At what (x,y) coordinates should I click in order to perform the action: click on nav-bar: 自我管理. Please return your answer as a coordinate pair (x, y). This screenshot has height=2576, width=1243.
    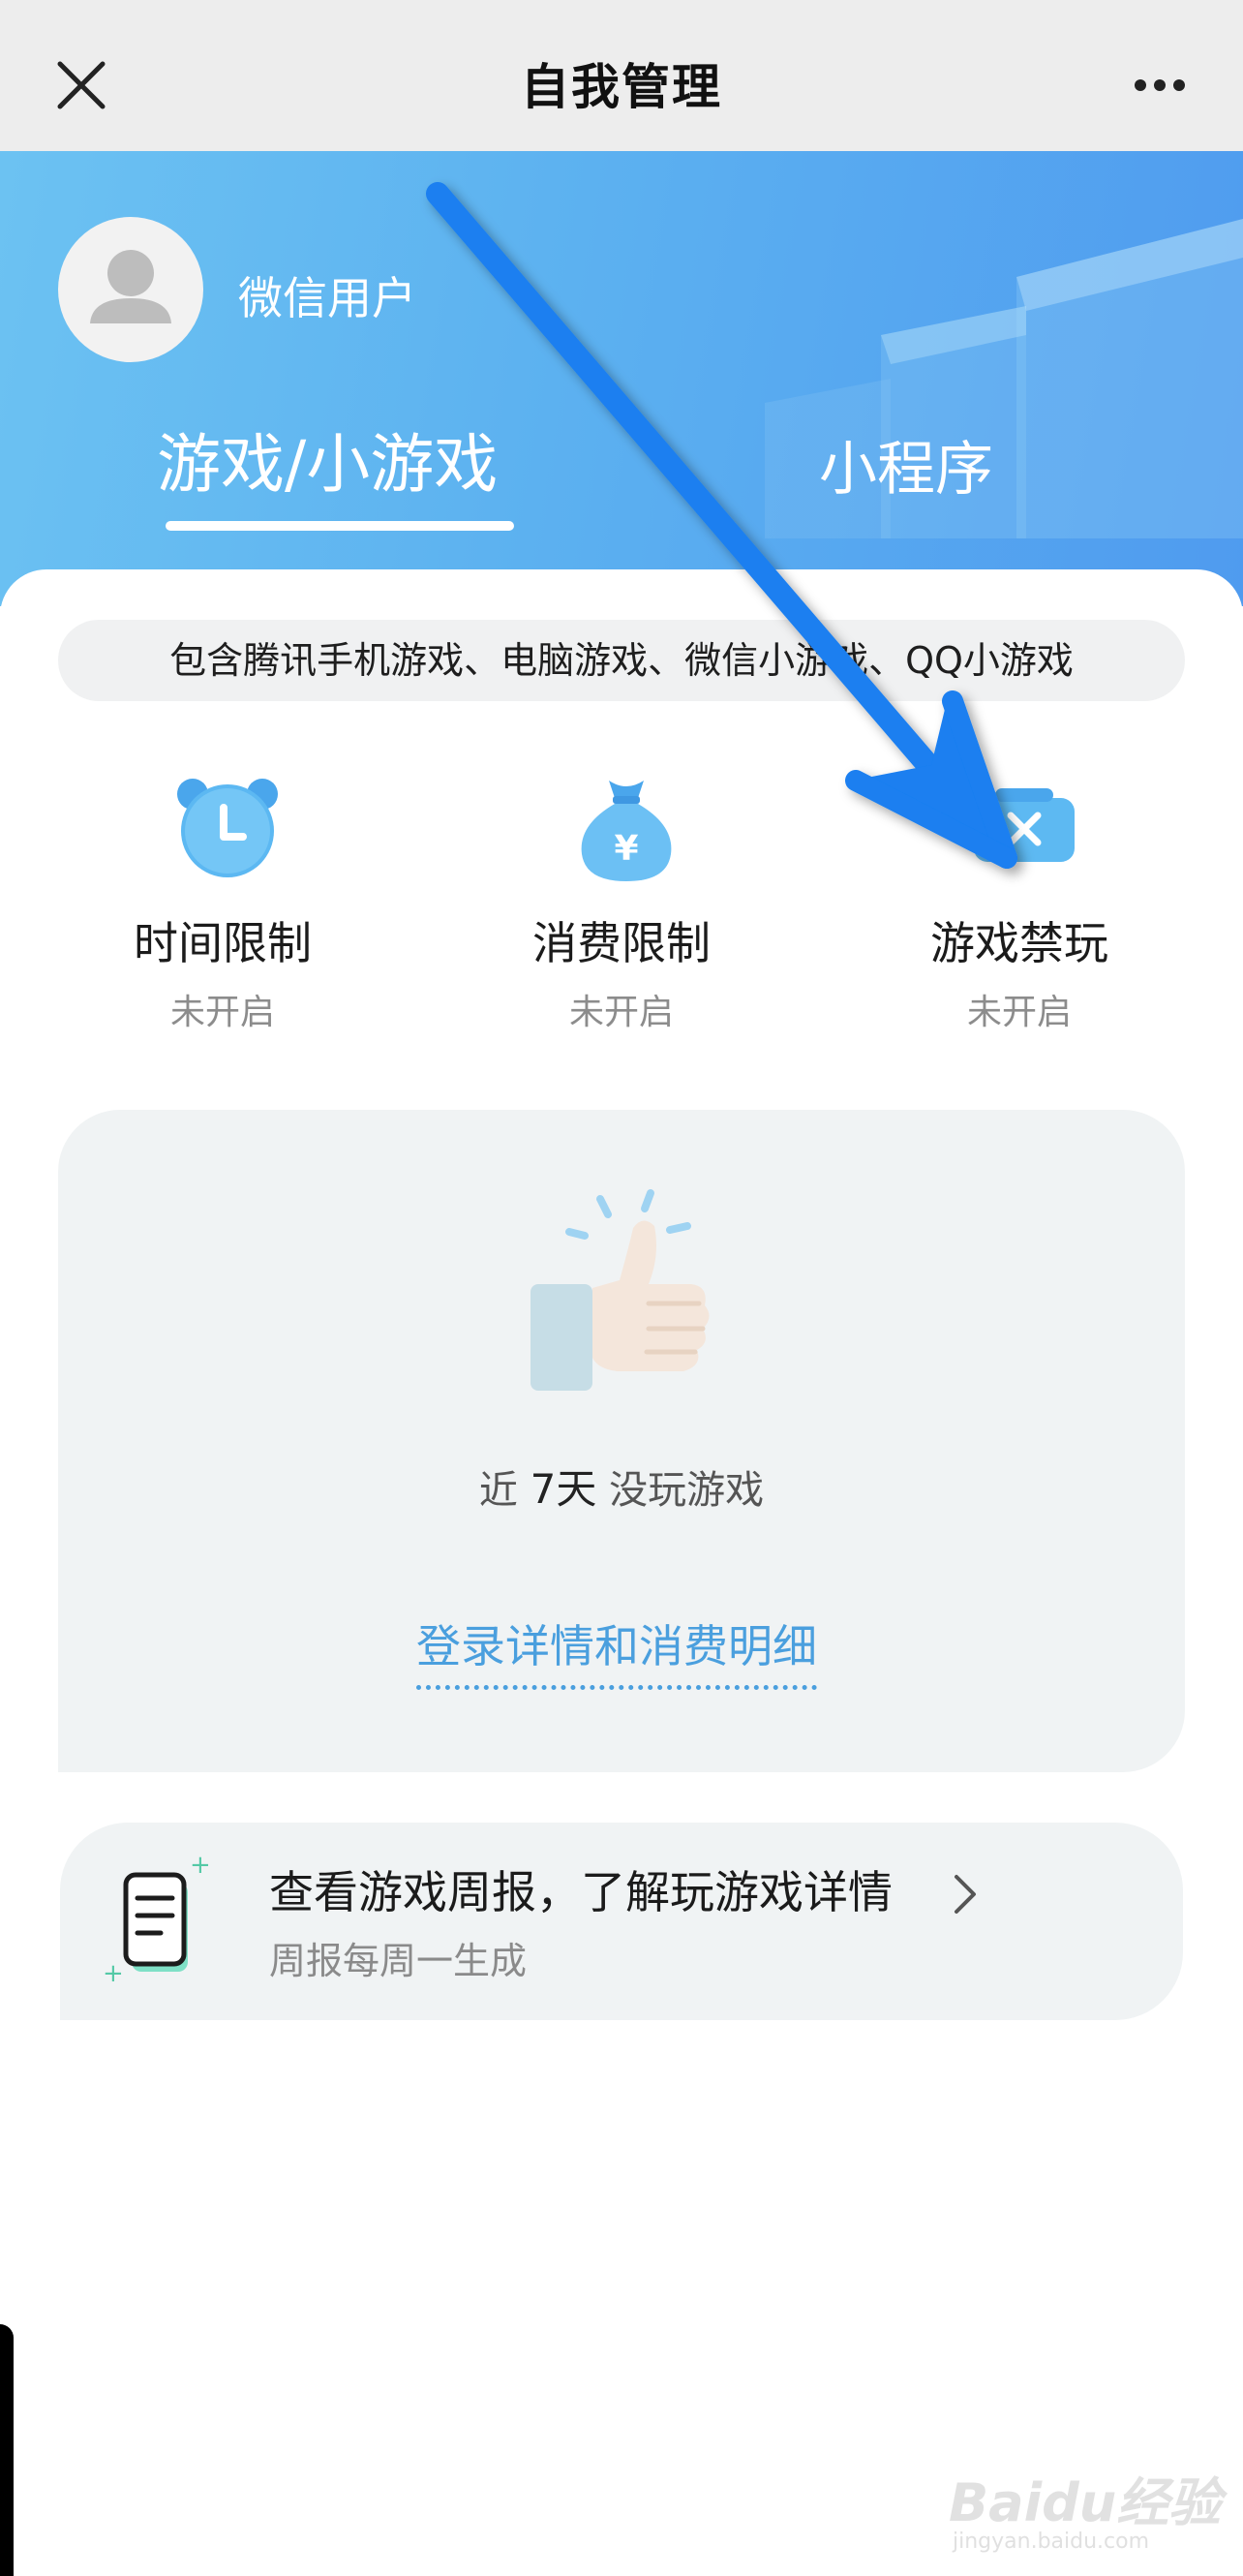
    Looking at the image, I should click on (621, 75).